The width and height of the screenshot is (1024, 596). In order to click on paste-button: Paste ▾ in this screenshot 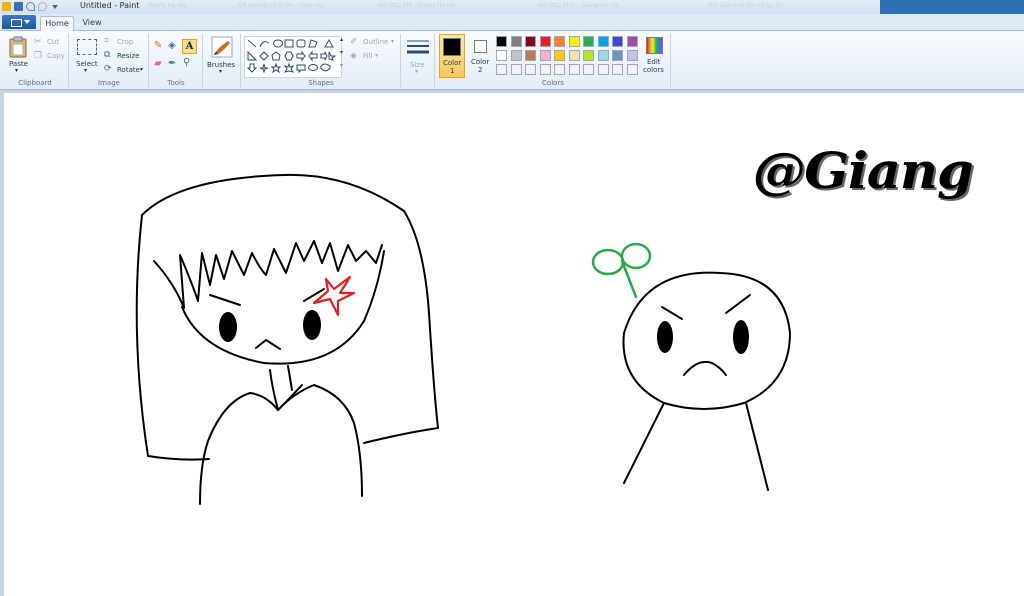, I will do `click(18, 56)`.